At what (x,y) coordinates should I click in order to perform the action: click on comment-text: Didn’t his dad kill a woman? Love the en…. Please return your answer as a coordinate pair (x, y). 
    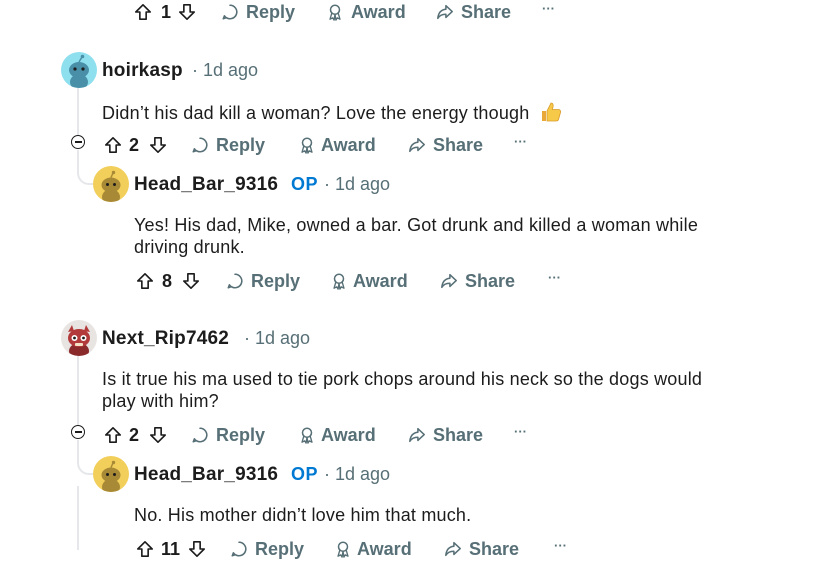
    Looking at the image, I should click on (316, 113).